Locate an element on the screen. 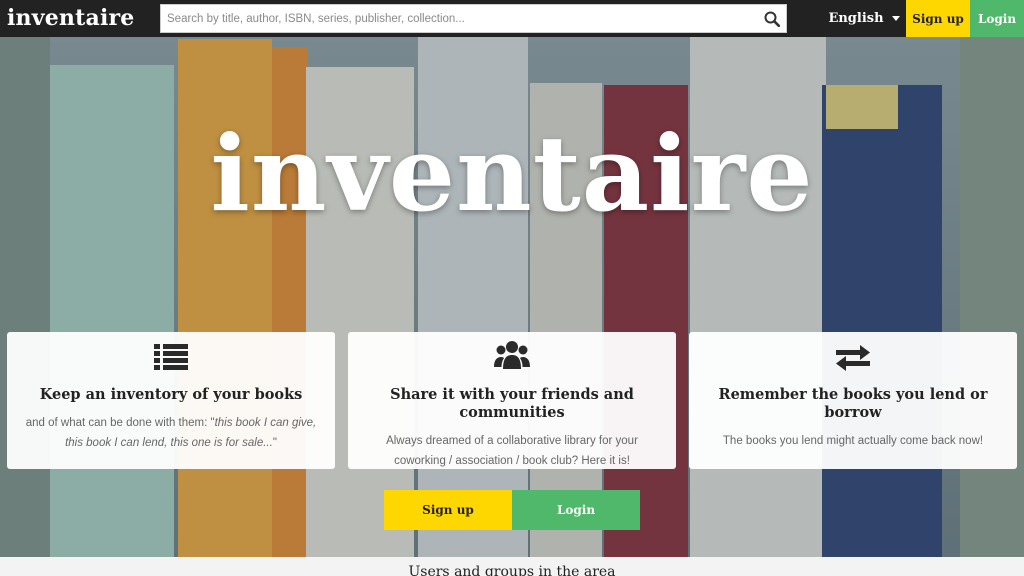  language-label: English is located at coordinates (856, 18).